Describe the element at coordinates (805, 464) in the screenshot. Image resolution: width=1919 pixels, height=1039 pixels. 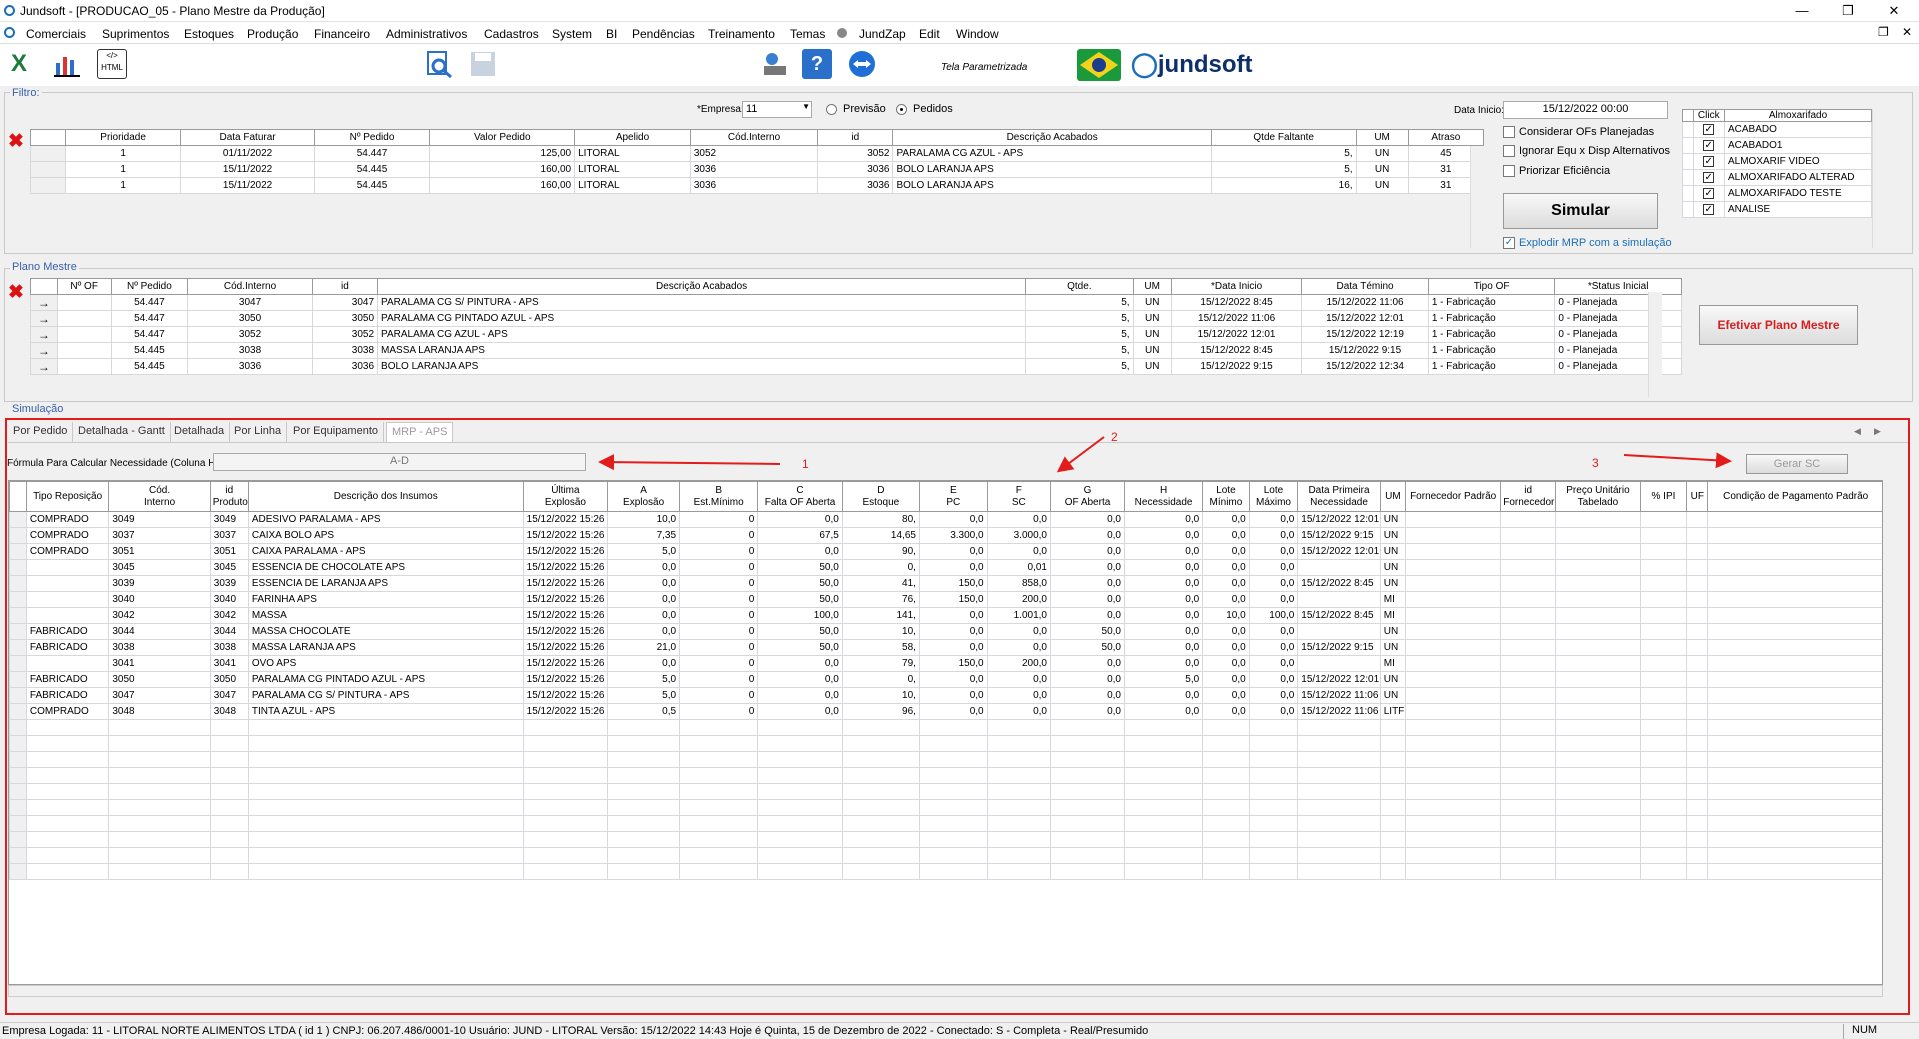
I see `annotation-1: 1` at that location.